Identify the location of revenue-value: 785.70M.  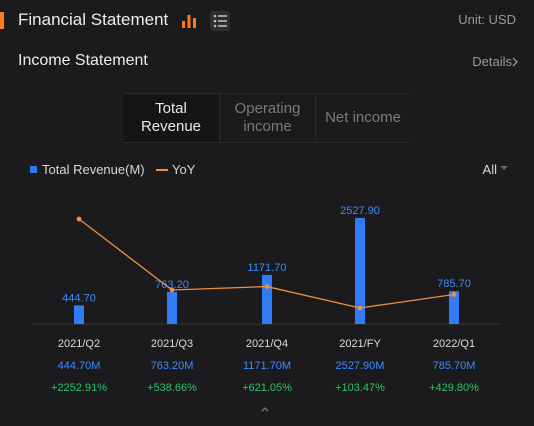
(454, 366).